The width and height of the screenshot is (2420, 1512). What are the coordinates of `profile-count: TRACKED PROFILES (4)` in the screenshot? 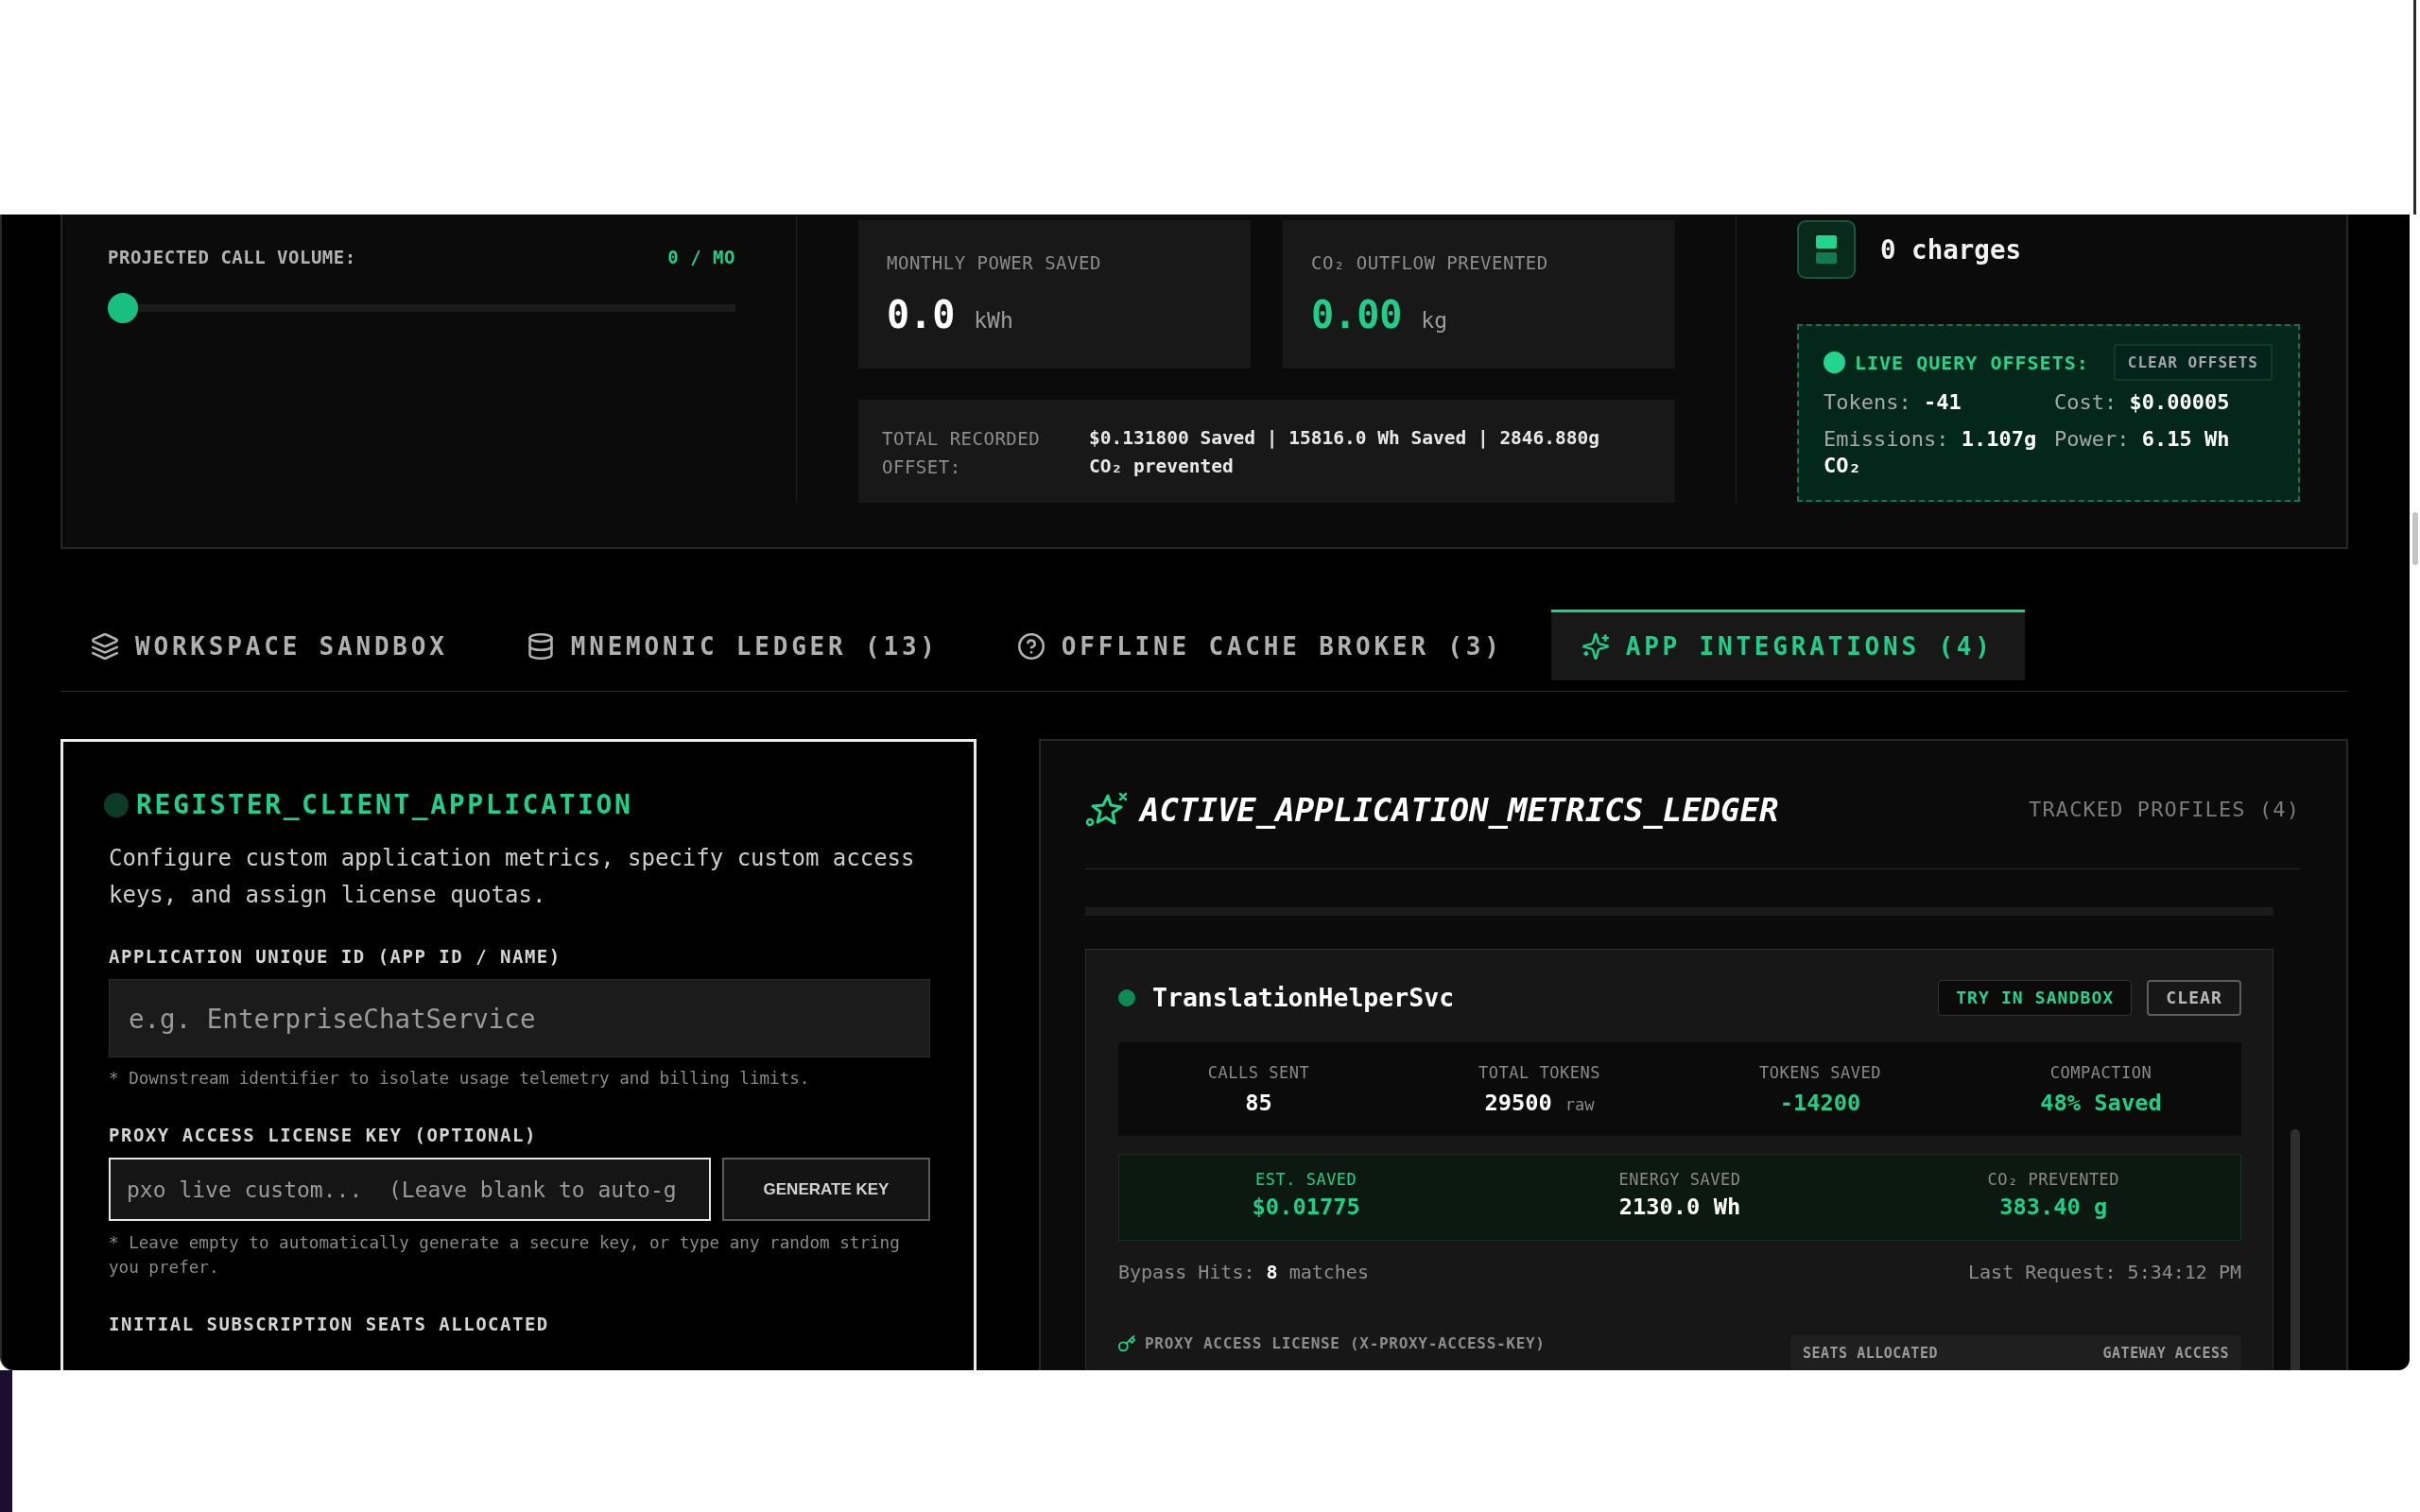 It's located at (2164, 810).